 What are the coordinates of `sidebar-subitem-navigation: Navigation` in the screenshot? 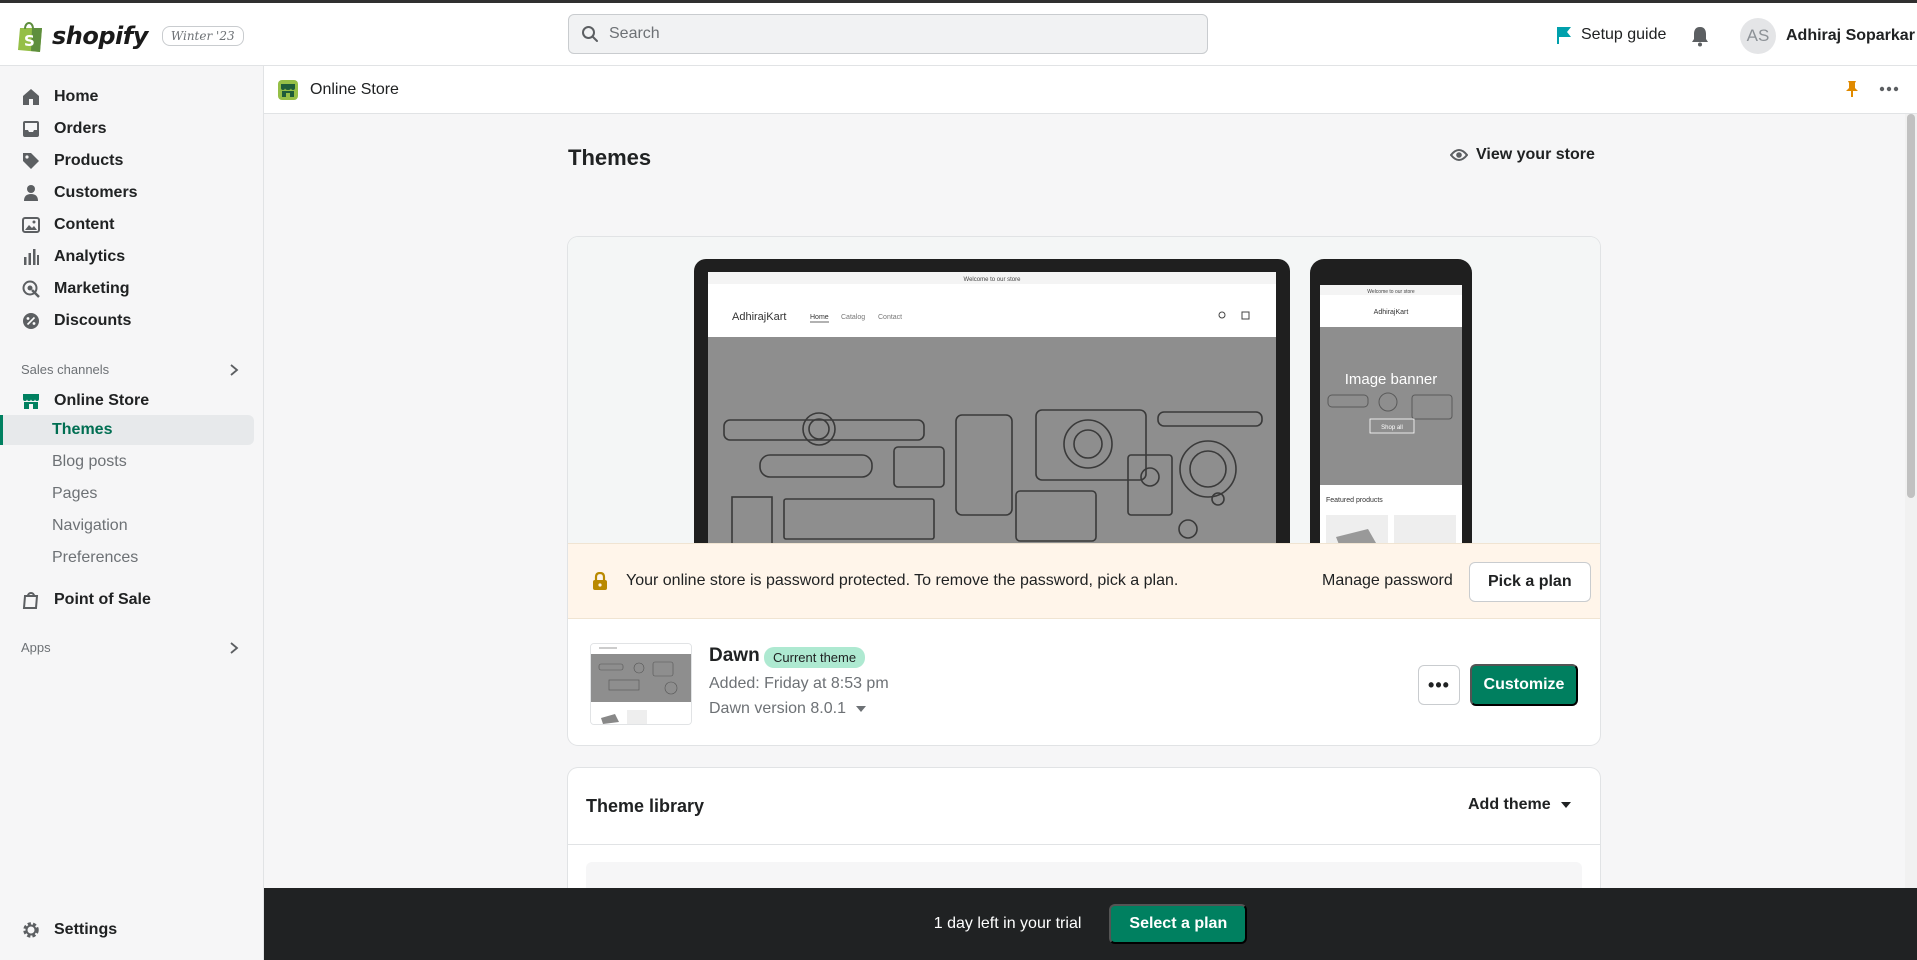 It's located at (127, 526).